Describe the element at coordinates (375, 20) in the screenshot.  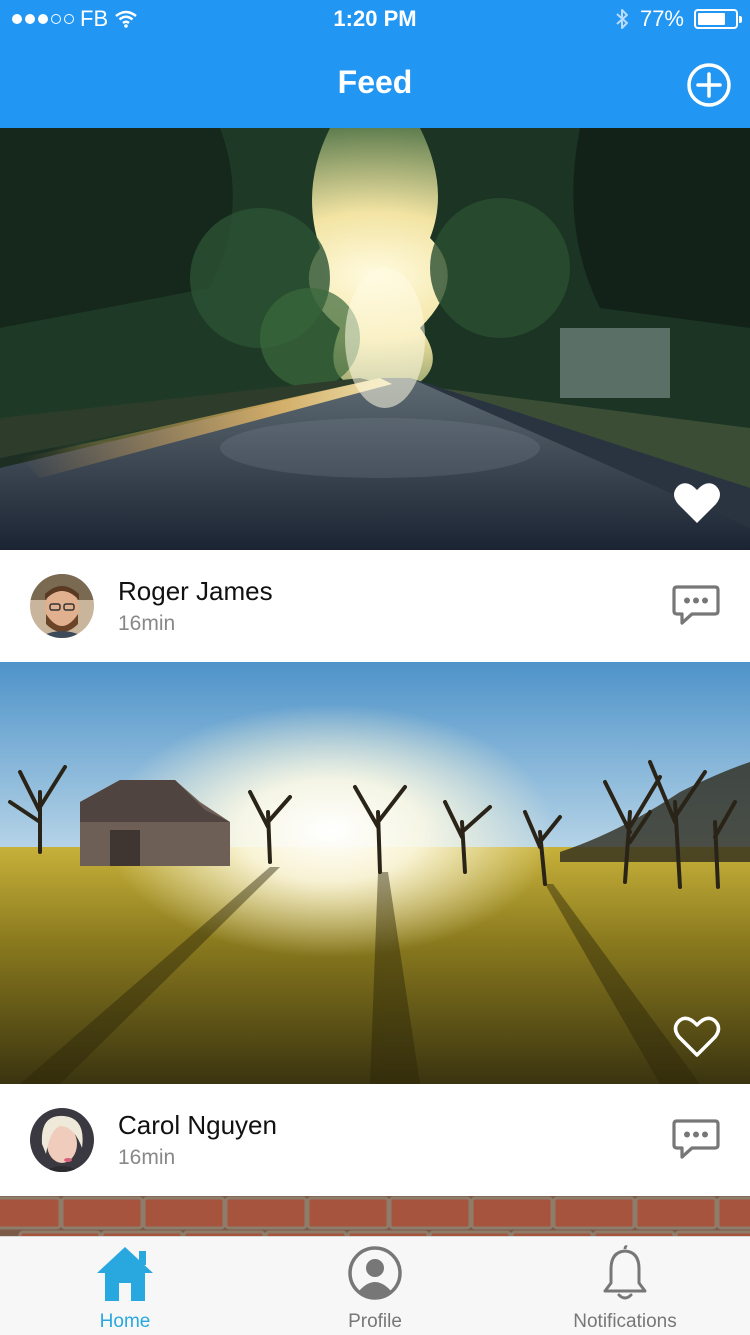
I see `status-bar: FB 1:20 PM 77%` at that location.